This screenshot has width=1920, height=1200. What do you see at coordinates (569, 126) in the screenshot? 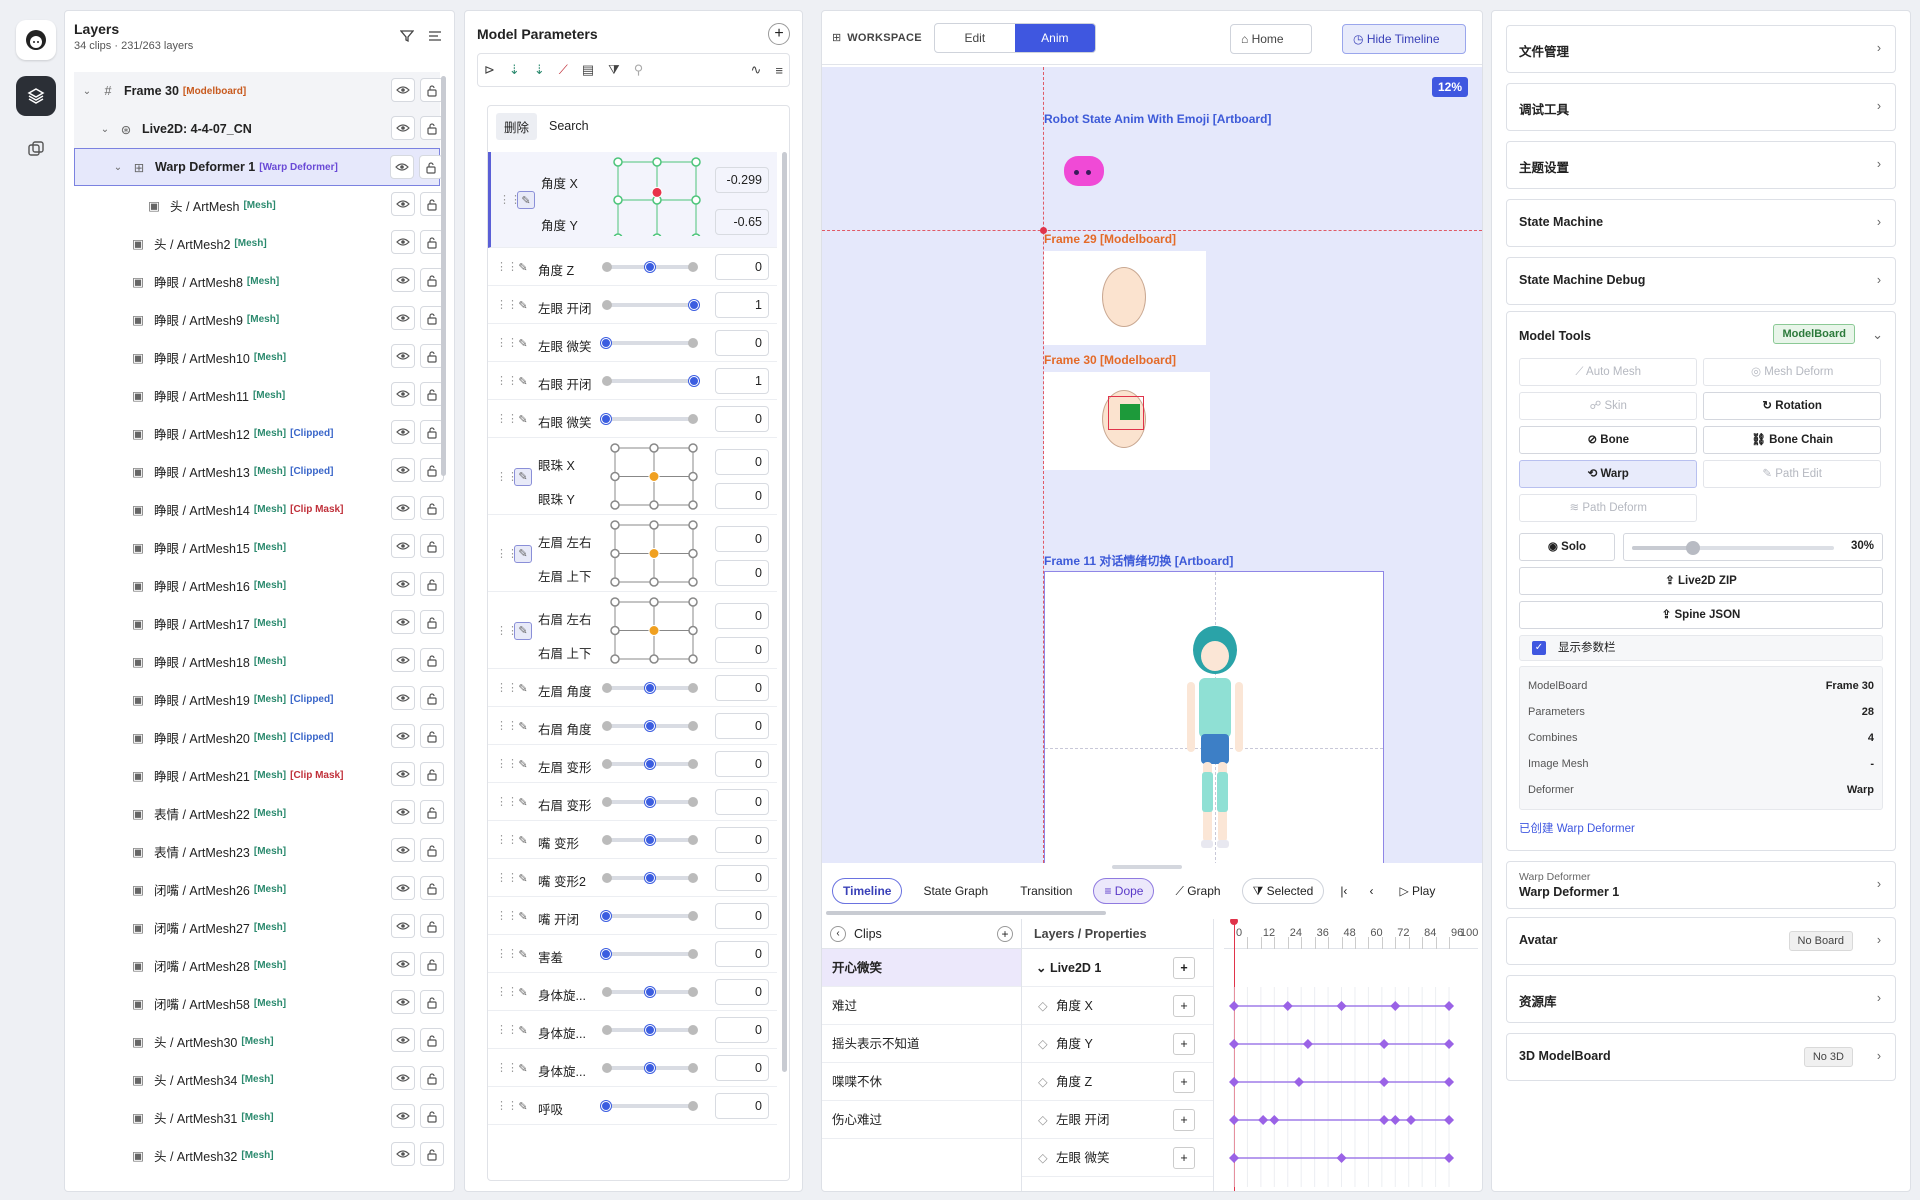
I see `tab-search: Search` at bounding box center [569, 126].